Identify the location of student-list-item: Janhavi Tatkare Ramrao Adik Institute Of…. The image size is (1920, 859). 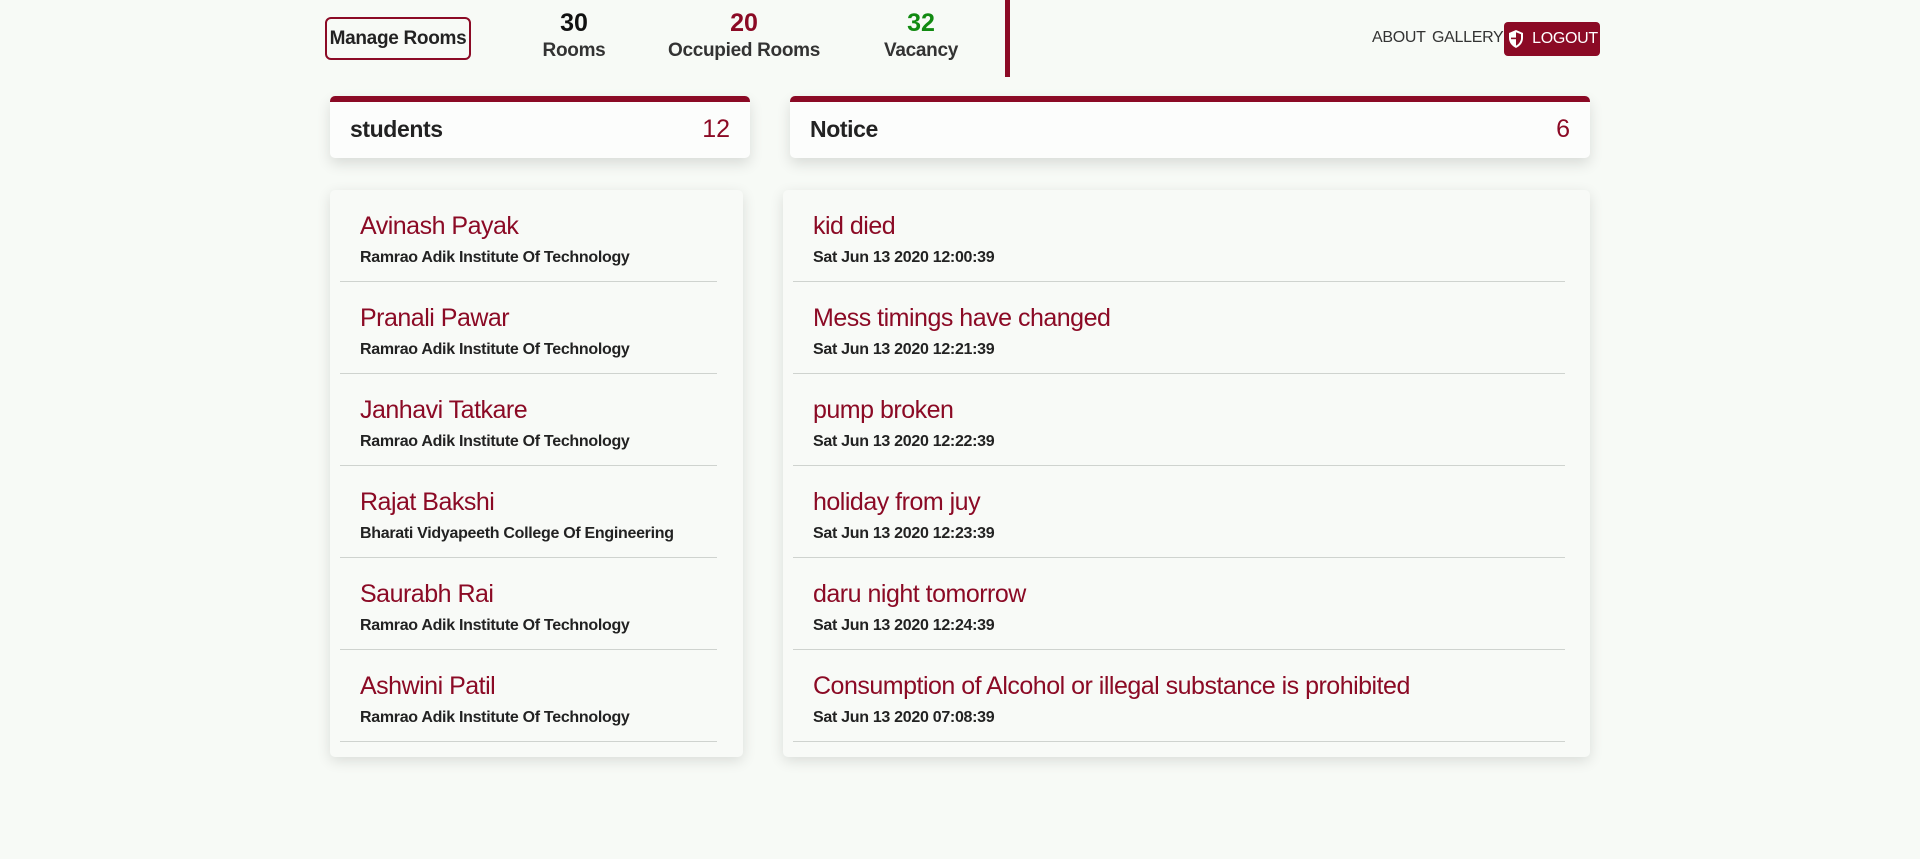
(528, 420).